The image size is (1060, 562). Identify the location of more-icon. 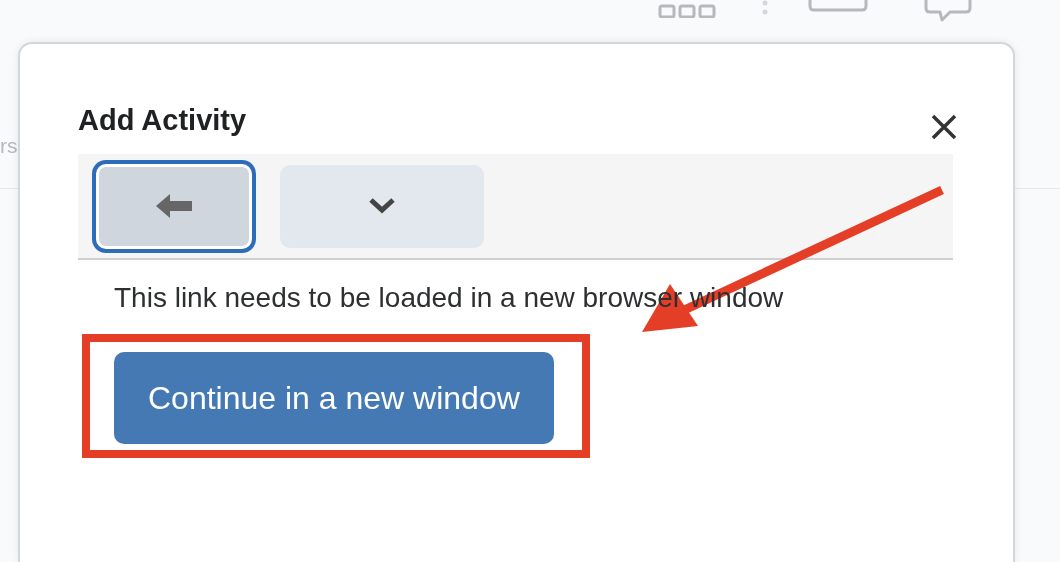
(765, 8).